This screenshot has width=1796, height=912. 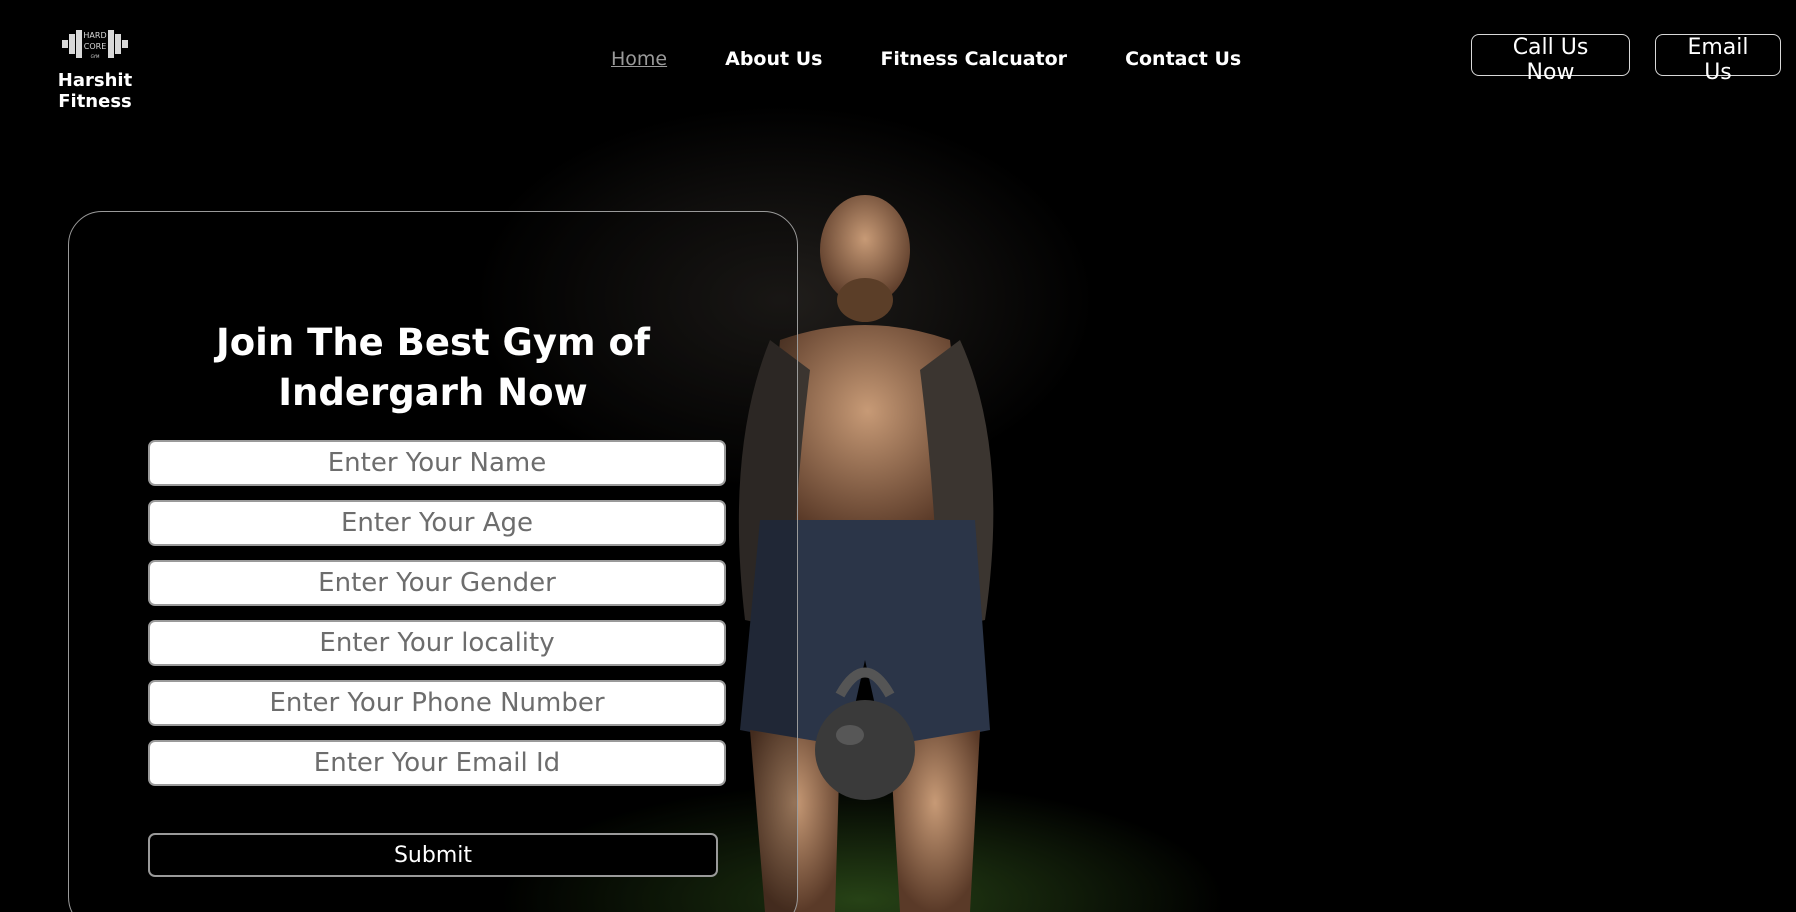 What do you see at coordinates (437, 643) in the screenshot?
I see `locality-input` at bounding box center [437, 643].